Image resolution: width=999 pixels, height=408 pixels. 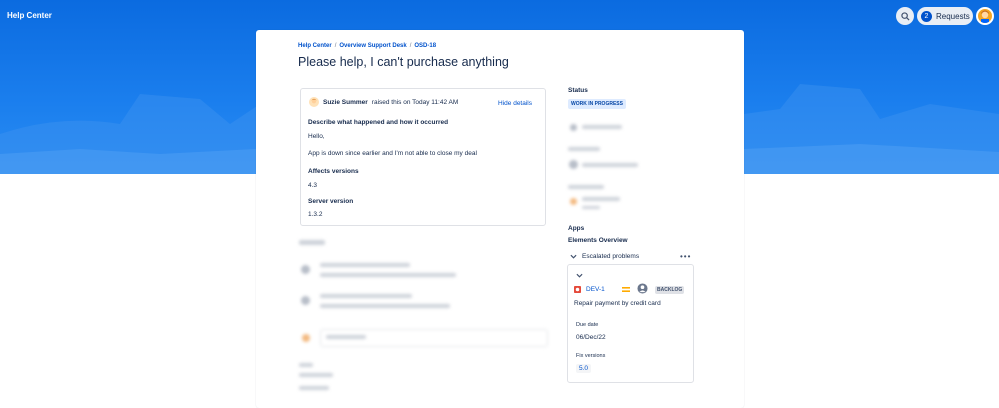 I want to click on due-date-value: 06/Dec/22, so click(x=591, y=337).